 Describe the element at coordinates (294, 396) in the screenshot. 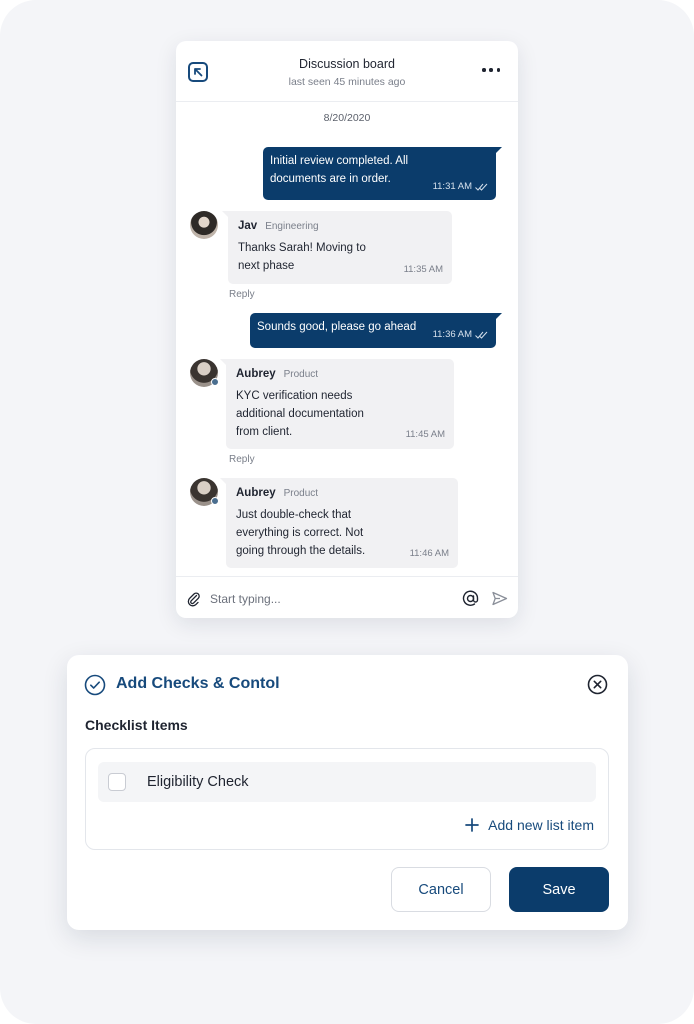

I see `message-line: KYC verification needs` at that location.